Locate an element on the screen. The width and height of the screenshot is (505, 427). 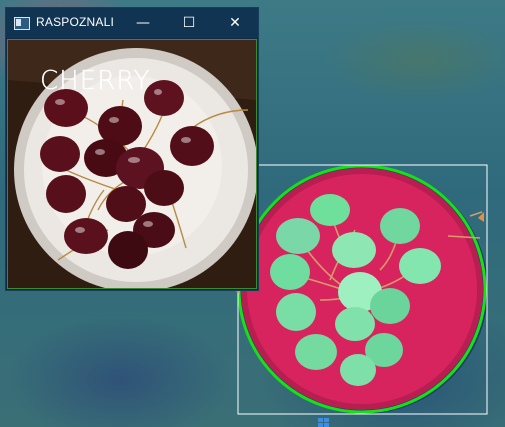
windows-logo-icon is located at coordinates (323, 422).